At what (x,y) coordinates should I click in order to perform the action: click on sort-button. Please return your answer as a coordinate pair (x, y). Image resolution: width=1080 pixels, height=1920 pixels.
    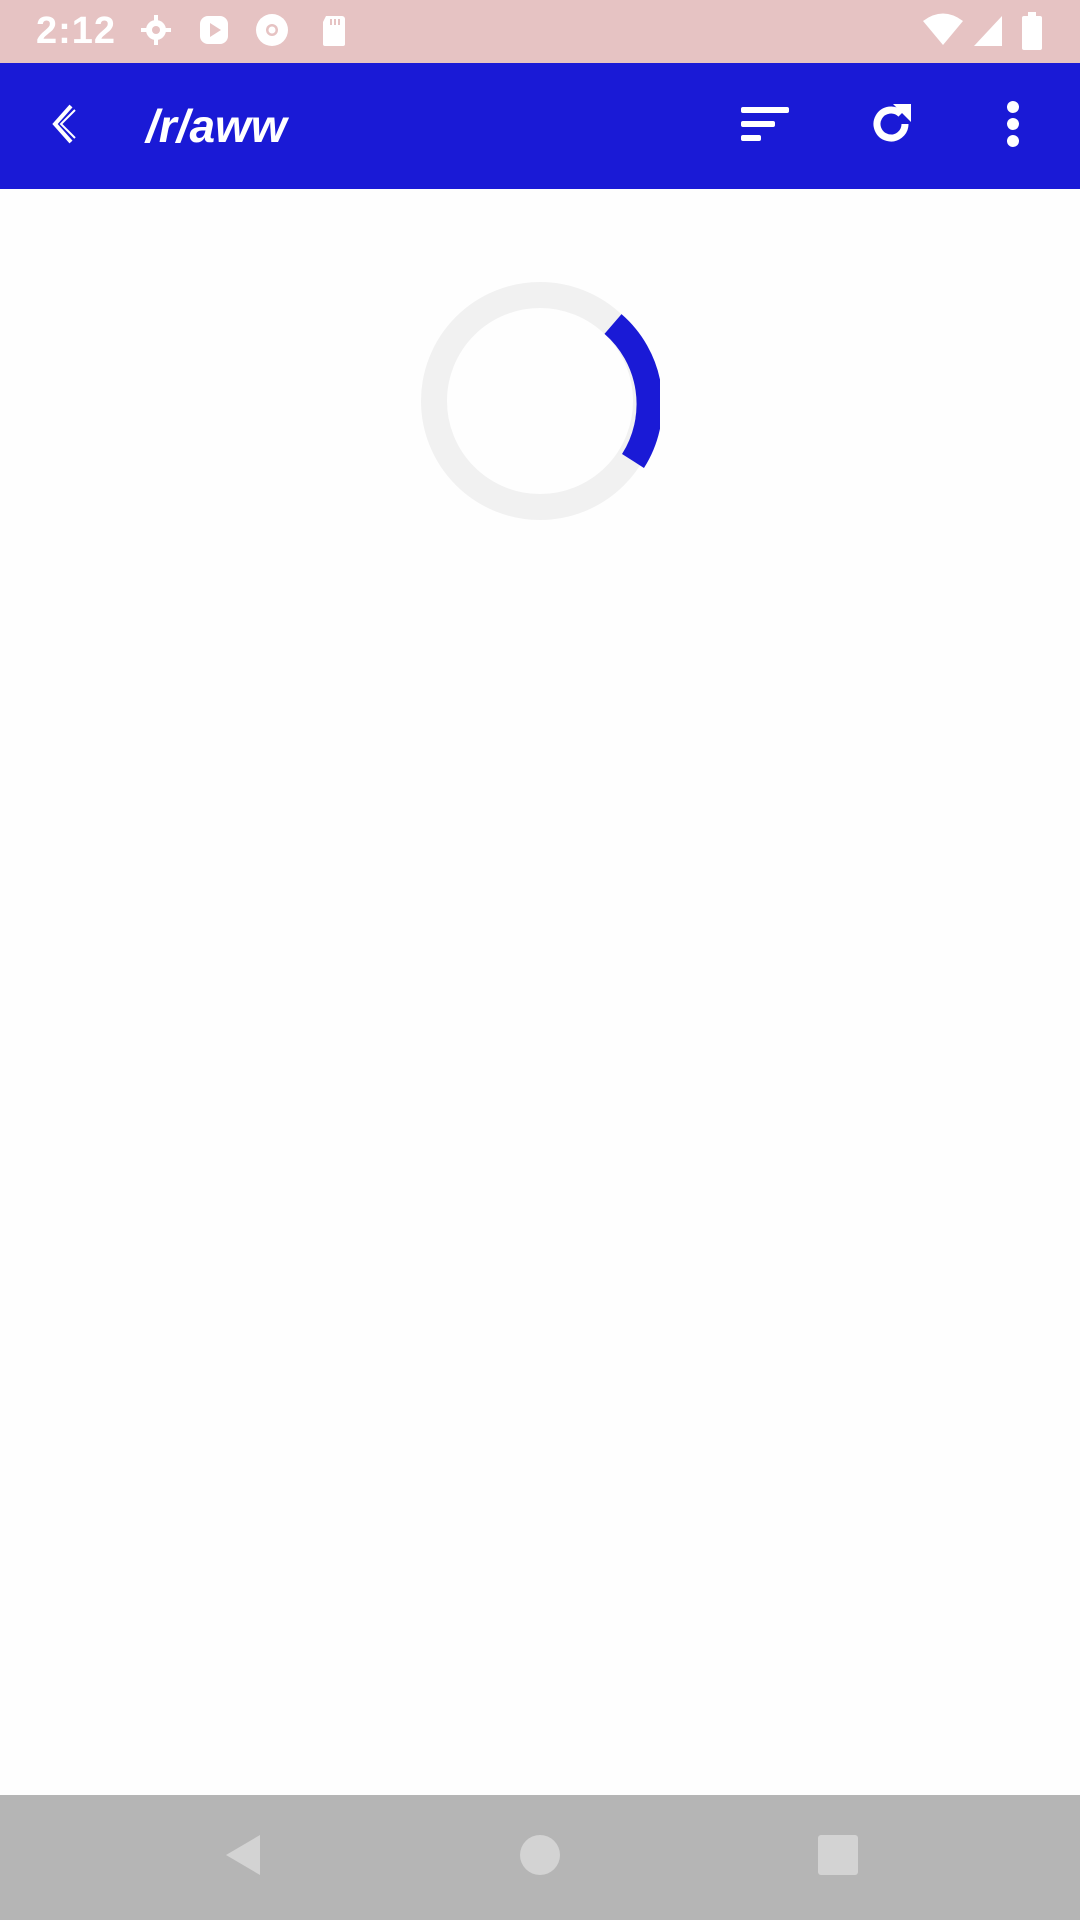
    Looking at the image, I should click on (765, 126).